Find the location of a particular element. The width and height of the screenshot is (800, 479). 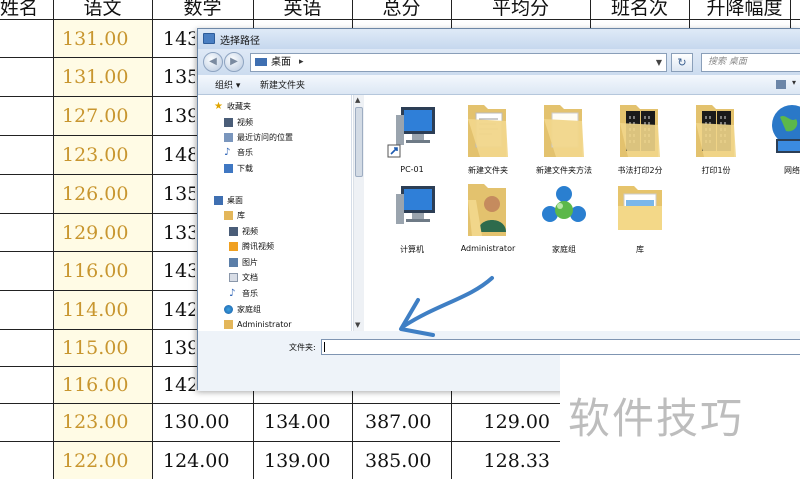

library-folder-icon is located at coordinates (640, 208).